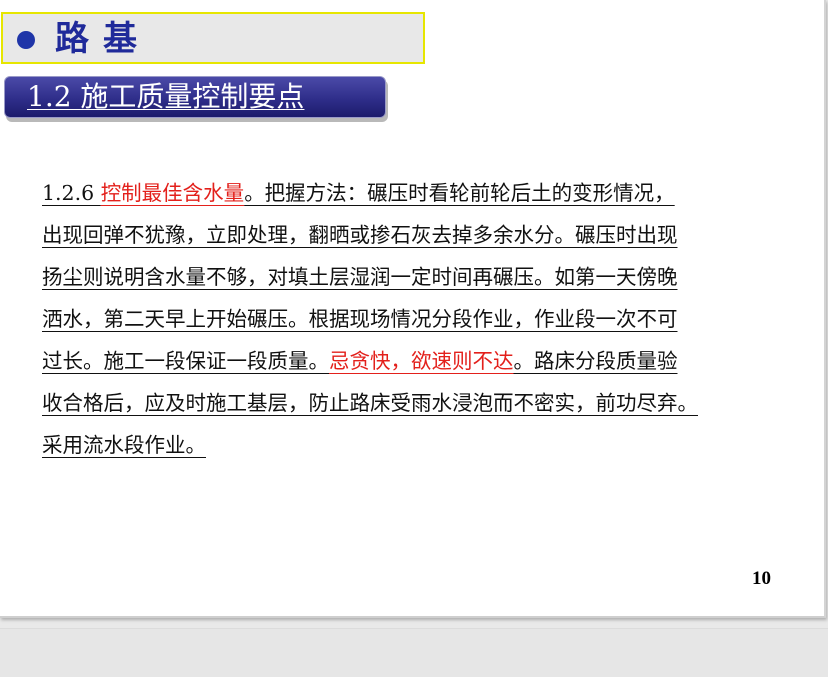 Image resolution: width=828 pixels, height=677 pixels. I want to click on title-bar: 路基, so click(213, 38).